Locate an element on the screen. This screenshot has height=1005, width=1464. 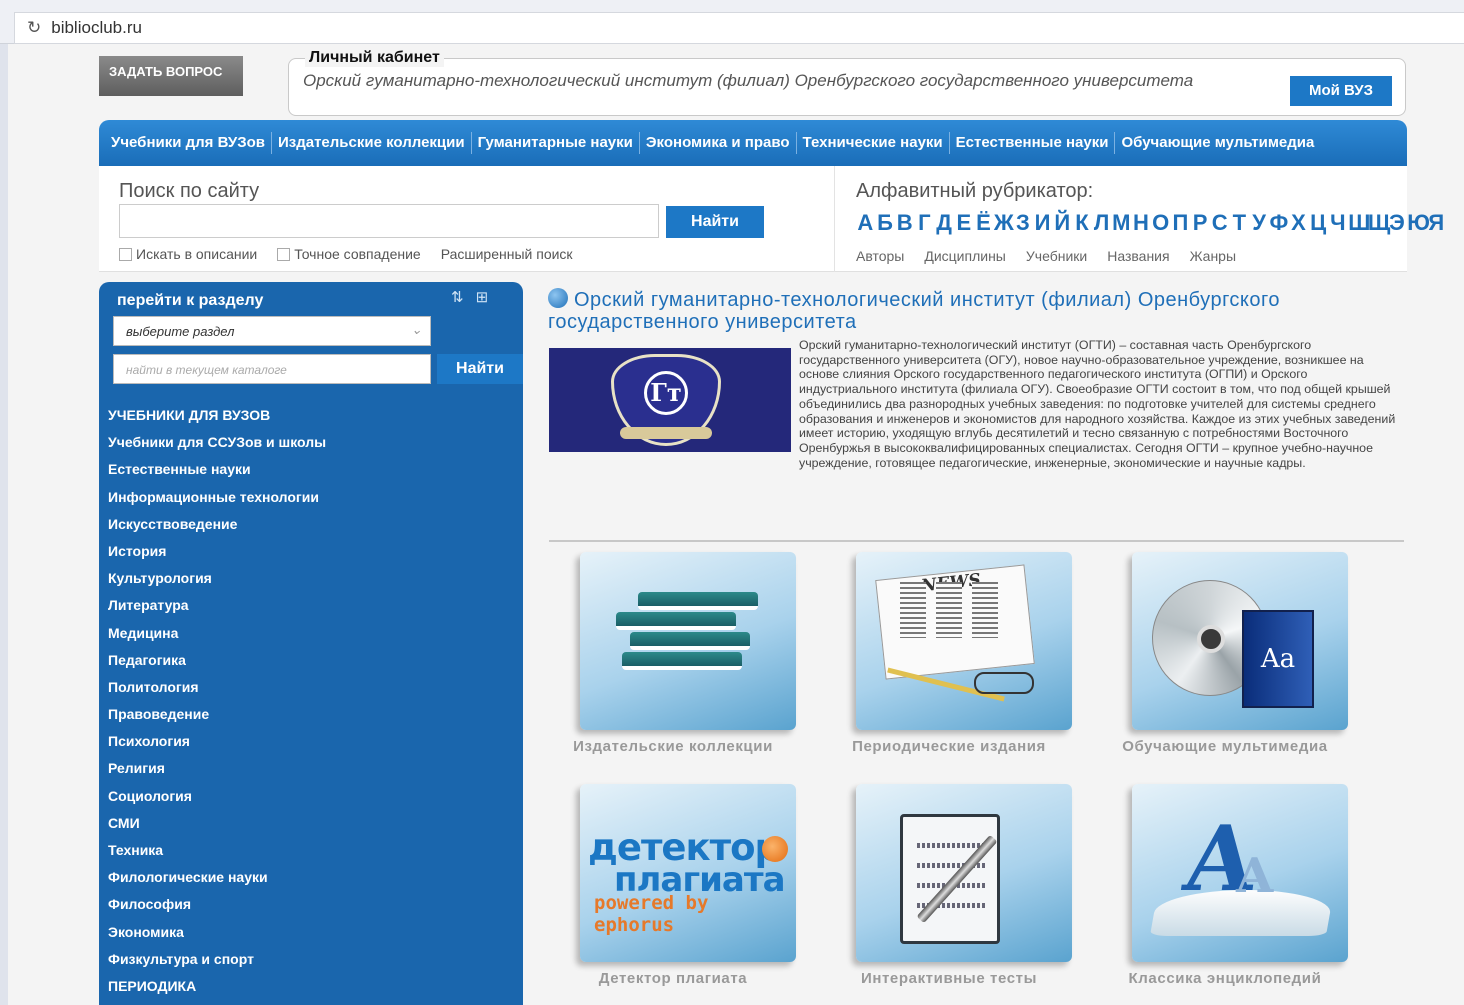
advanced-search-link: Расширенный поиск is located at coordinates (507, 254).